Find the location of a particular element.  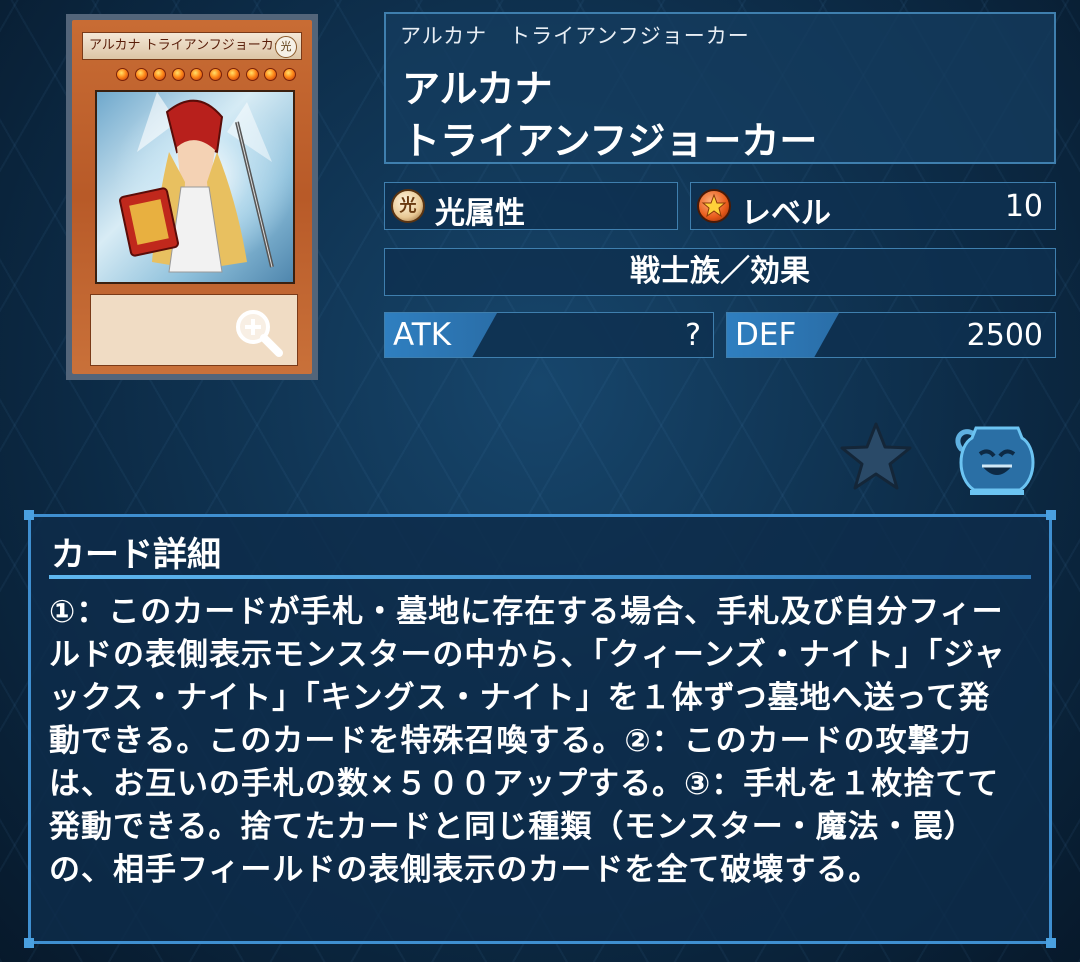

card-level-stars is located at coordinates (206, 75).